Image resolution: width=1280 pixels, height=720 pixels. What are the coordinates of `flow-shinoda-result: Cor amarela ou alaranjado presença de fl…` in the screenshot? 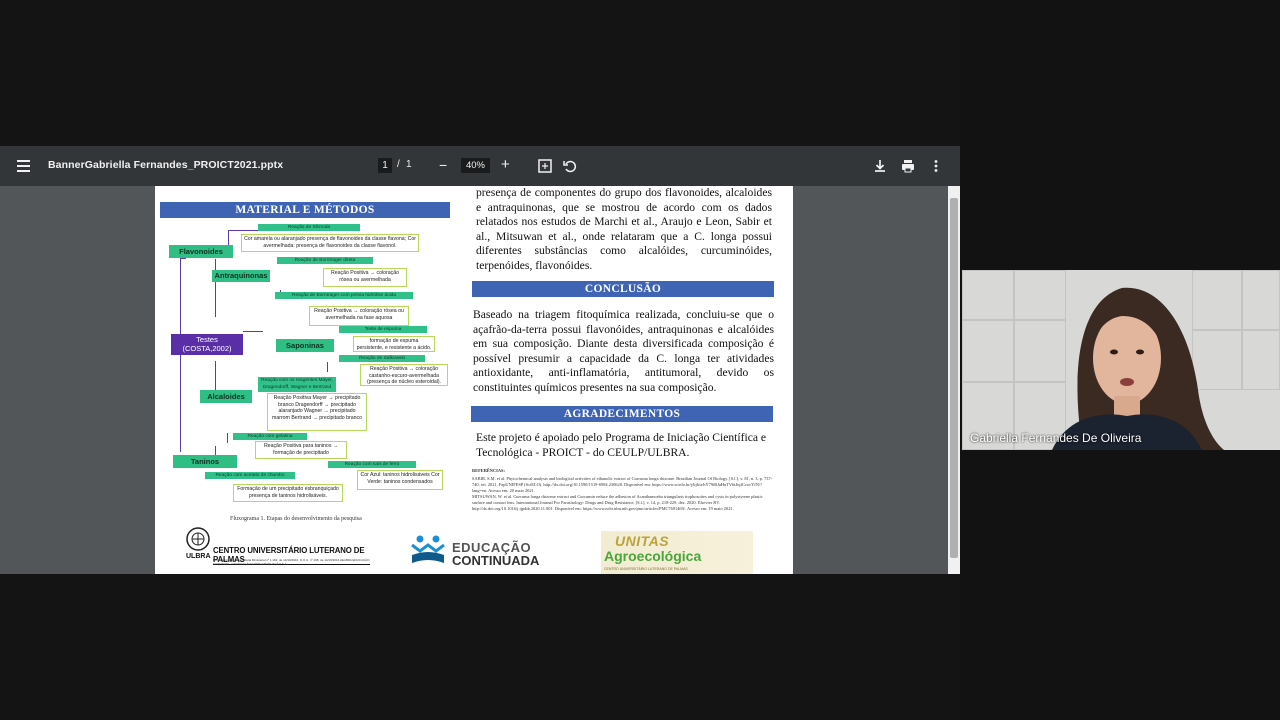 It's located at (330, 243).